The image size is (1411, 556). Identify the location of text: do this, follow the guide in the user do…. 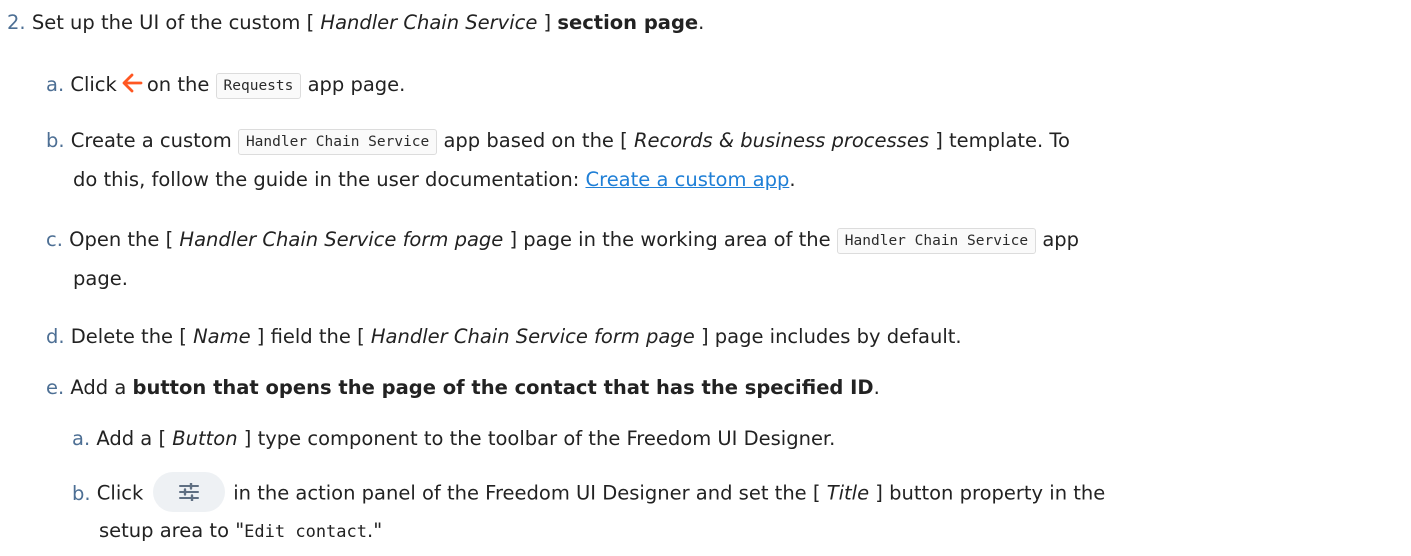
(329, 179).